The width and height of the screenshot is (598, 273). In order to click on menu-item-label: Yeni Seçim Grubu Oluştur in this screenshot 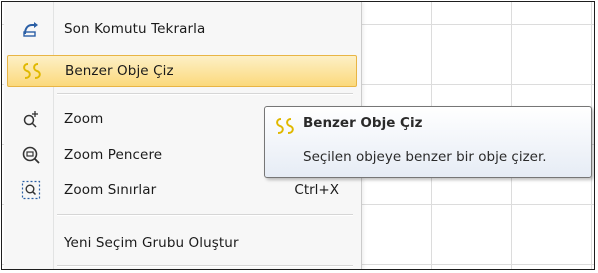, I will do `click(151, 243)`.